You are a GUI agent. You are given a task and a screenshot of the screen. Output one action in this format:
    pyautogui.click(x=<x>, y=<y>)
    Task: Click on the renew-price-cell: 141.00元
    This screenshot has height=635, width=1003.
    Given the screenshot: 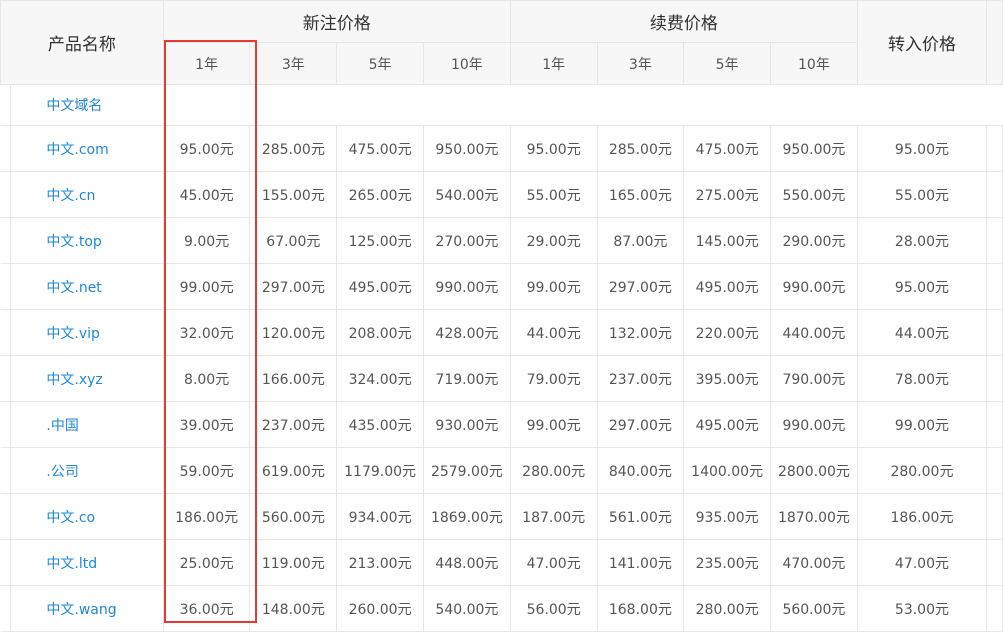 What is the action you would take?
    pyautogui.click(x=640, y=562)
    